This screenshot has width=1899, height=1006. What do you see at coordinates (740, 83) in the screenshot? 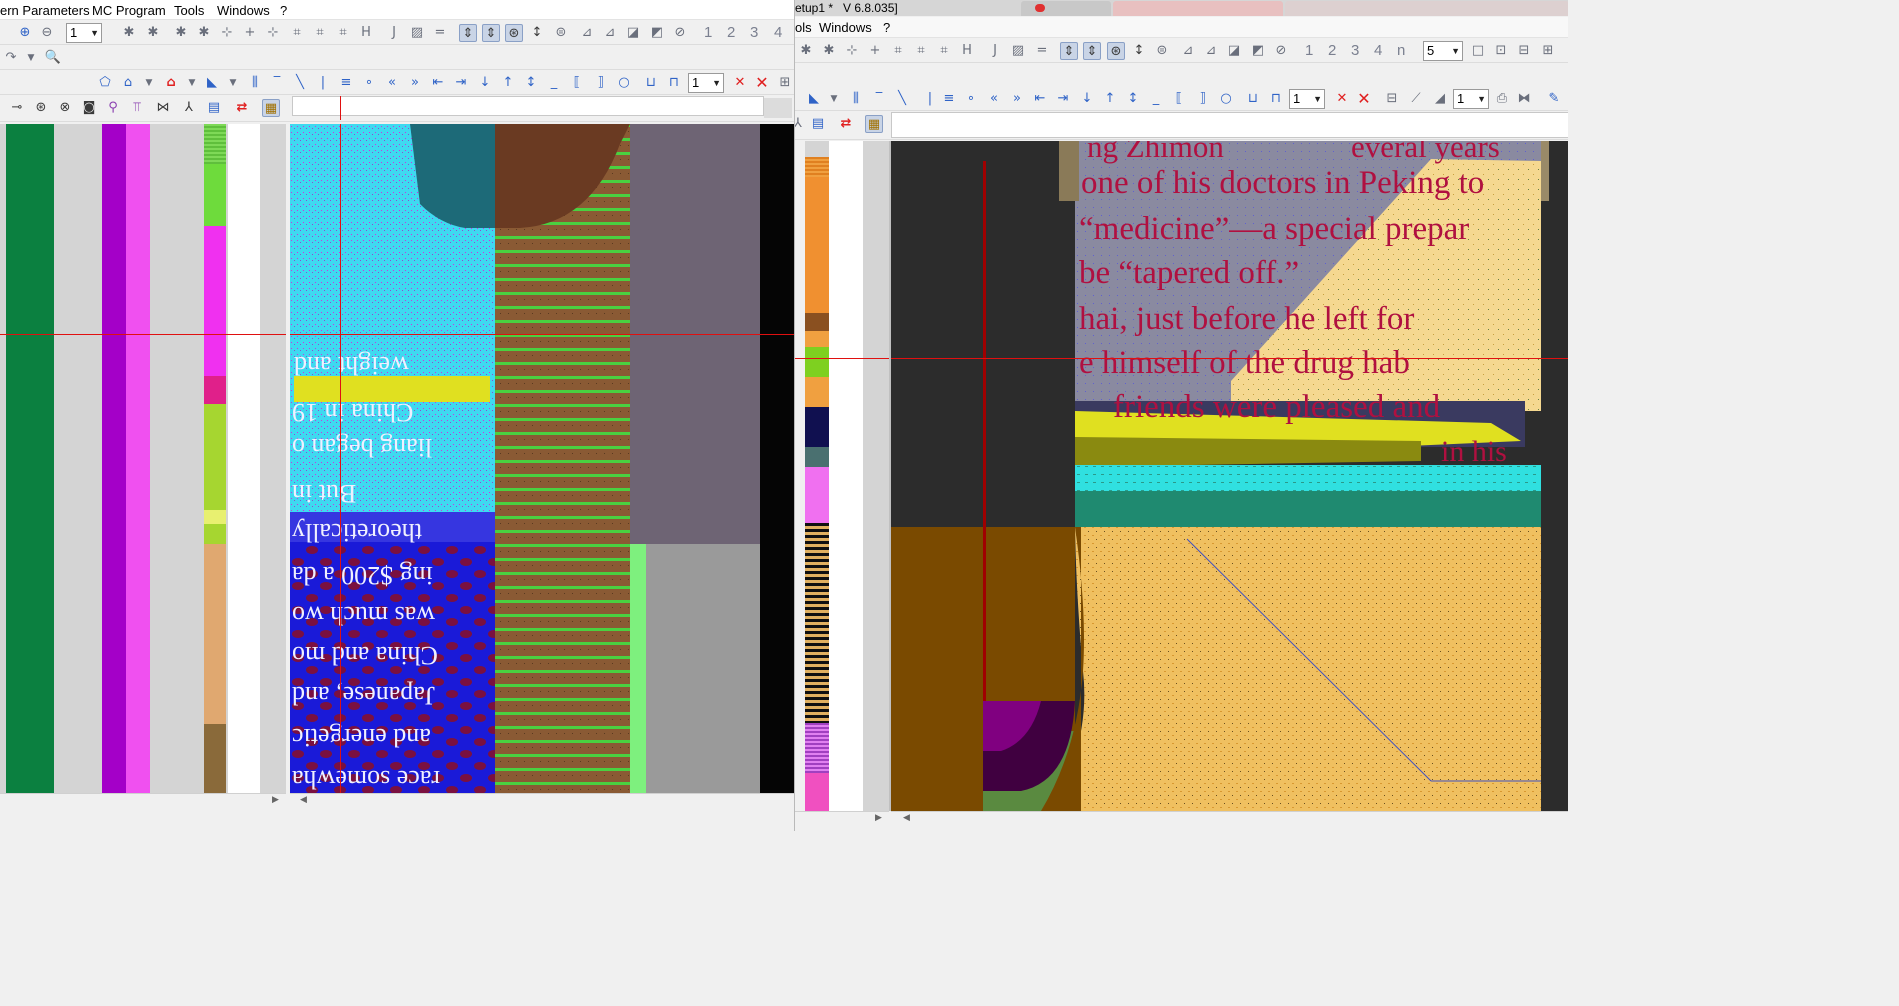
I see `delete-small-icon: ✕` at bounding box center [740, 83].